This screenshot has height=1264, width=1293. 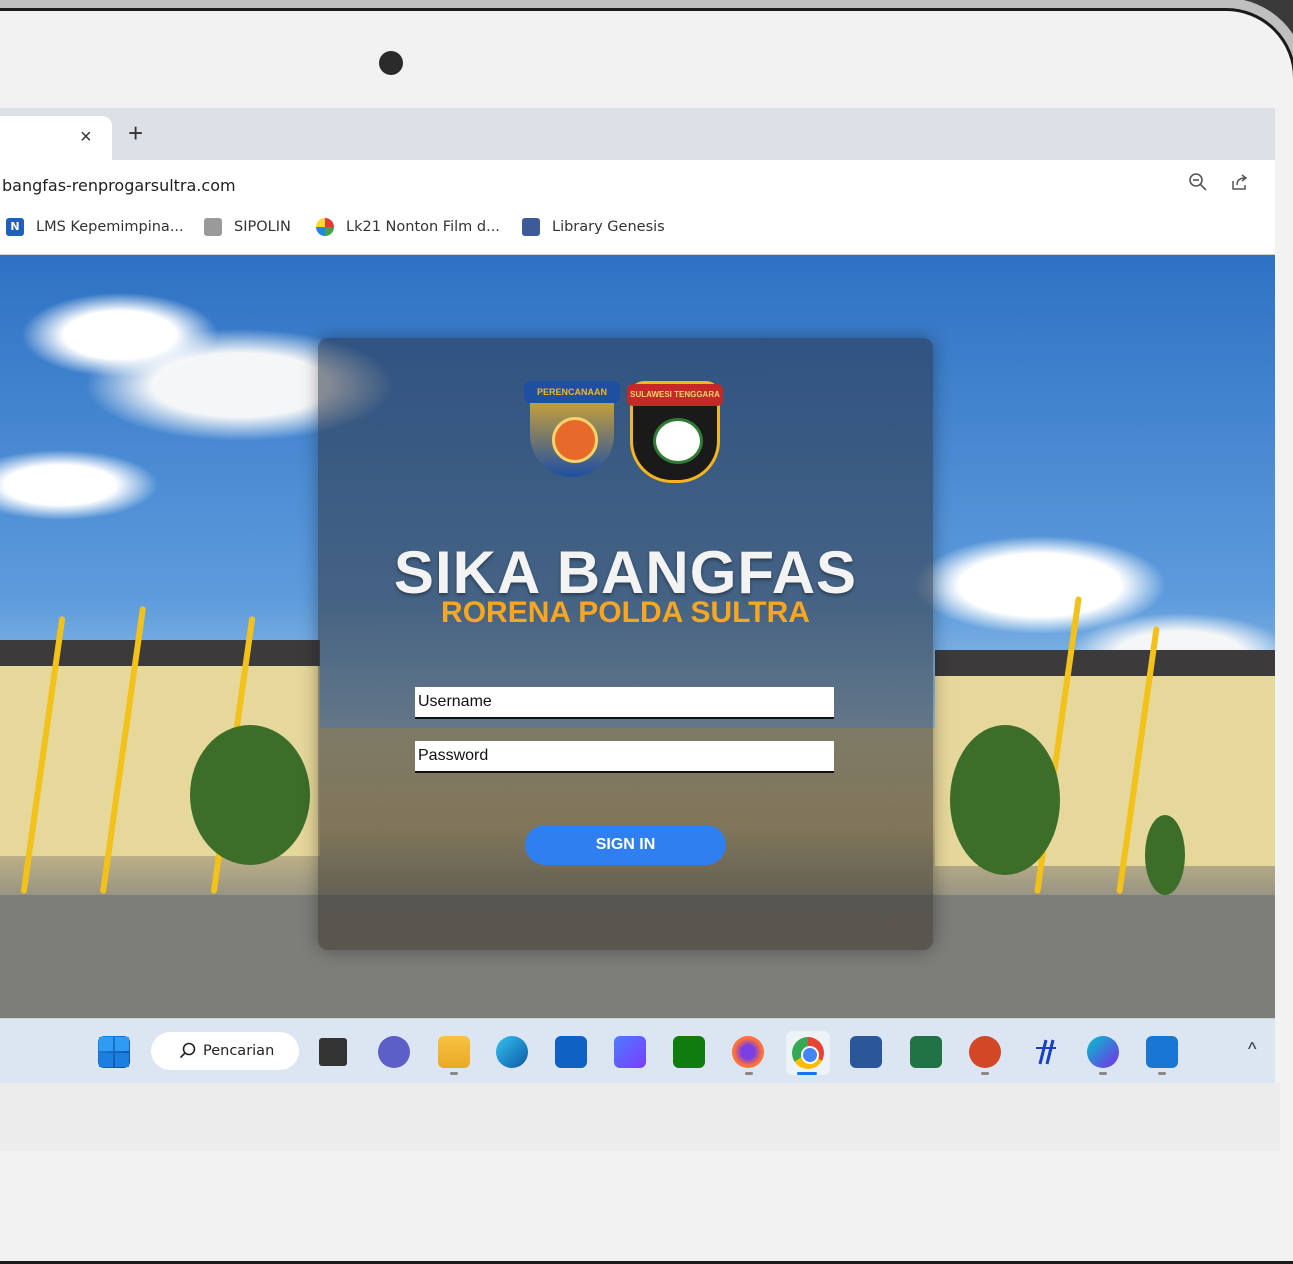 I want to click on slash-app-icon, so click(x=1044, y=1052).